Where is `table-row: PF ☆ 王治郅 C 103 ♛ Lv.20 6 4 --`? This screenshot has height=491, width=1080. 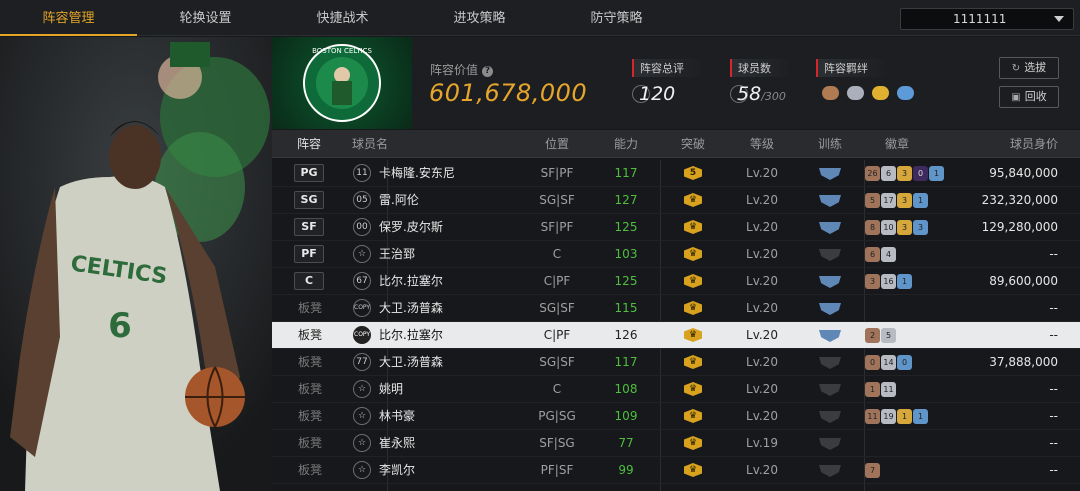 table-row: PF ☆ 王治郅 C 103 ♛ Lv.20 6 4 -- is located at coordinates (676, 254).